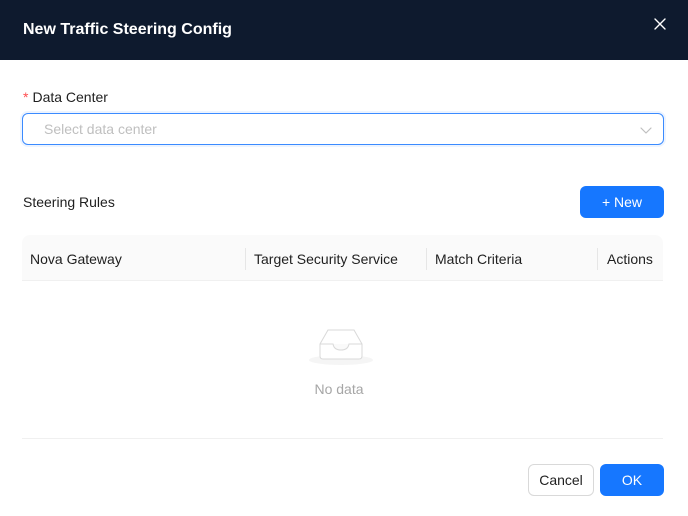 The height and width of the screenshot is (516, 688). I want to click on dialog-header: New Traffic Steering Config, so click(344, 30).